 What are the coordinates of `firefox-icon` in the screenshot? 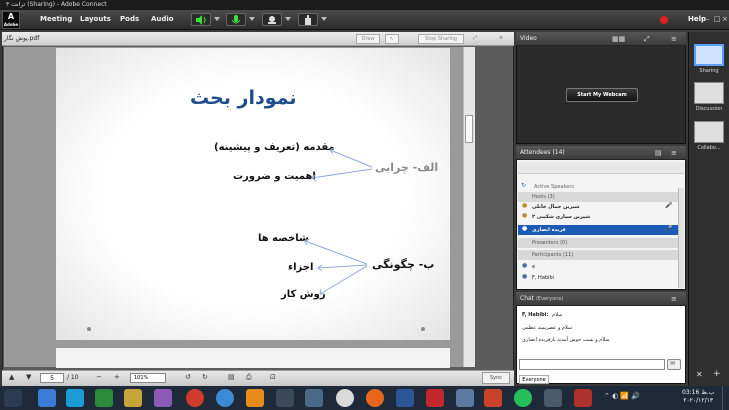 It's located at (375, 398).